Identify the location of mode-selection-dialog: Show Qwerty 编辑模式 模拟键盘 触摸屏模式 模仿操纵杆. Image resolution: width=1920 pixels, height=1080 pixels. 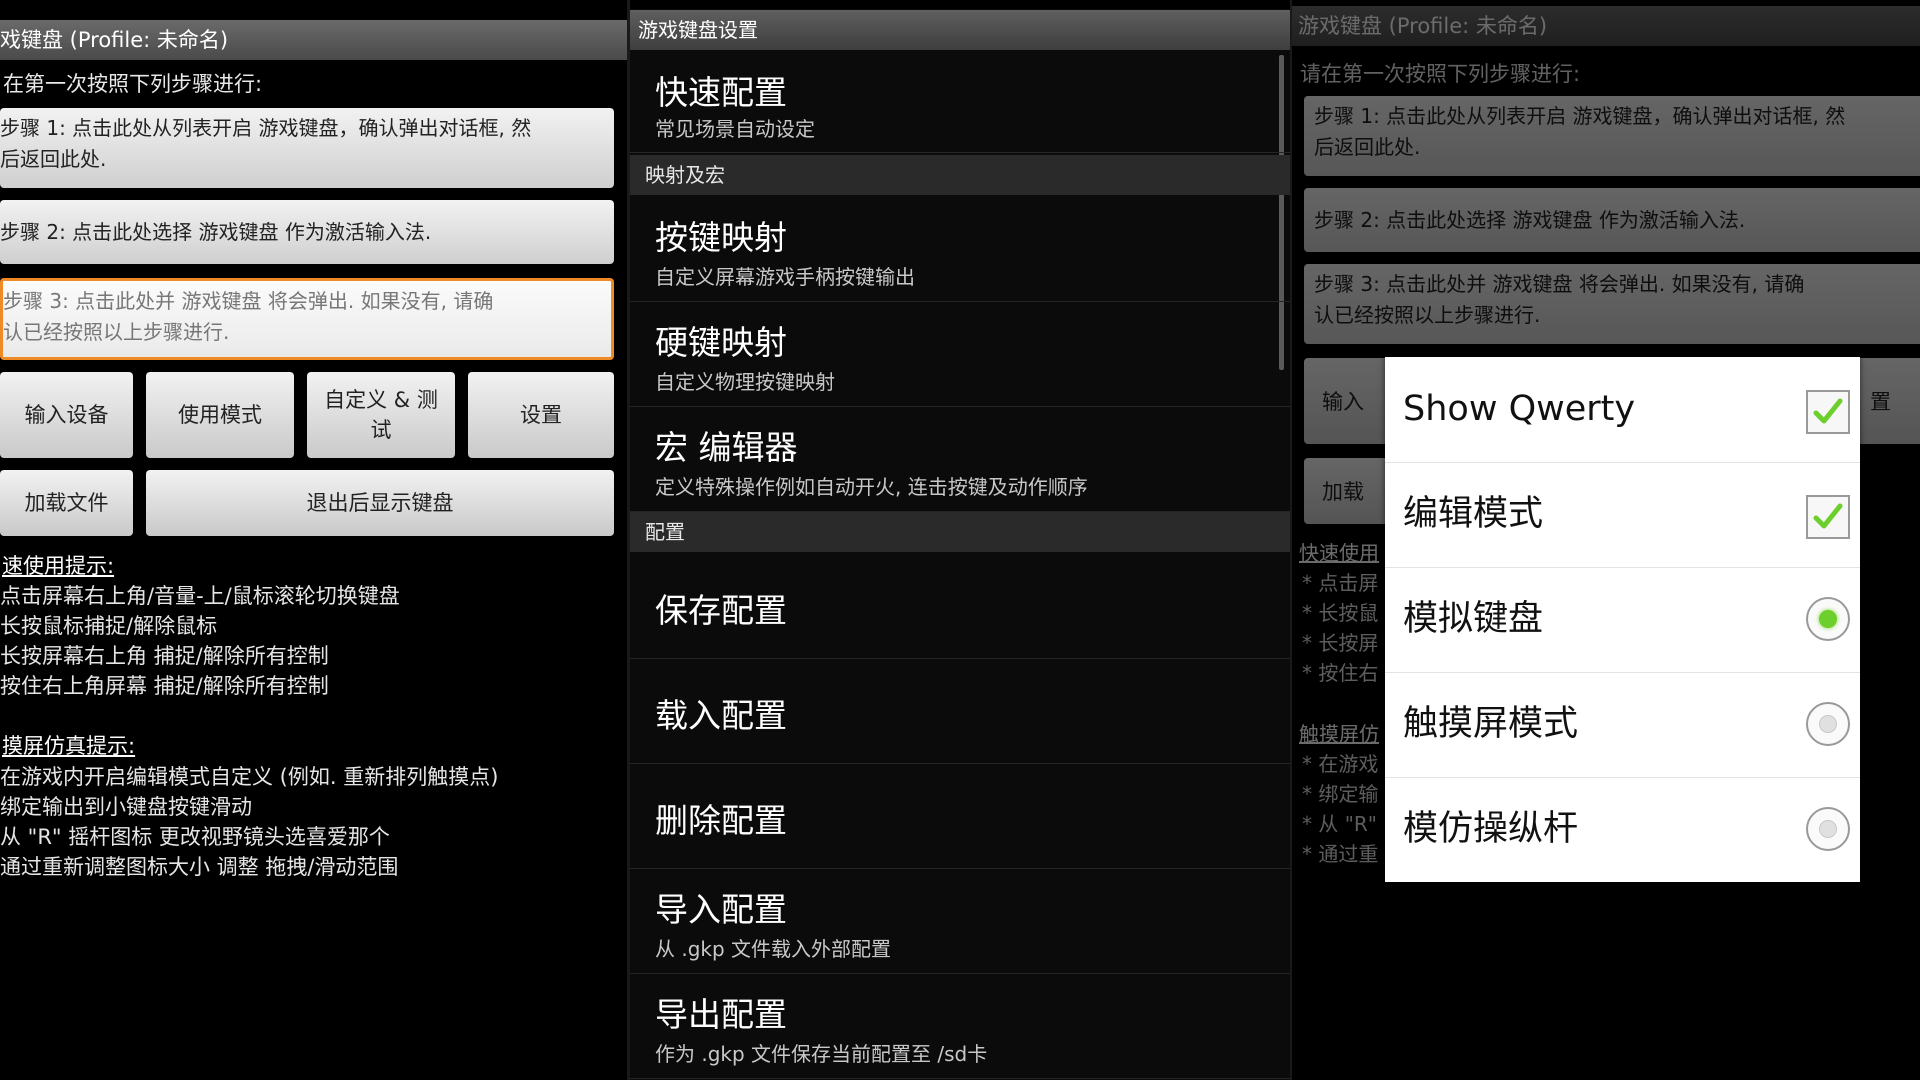
(1622, 619).